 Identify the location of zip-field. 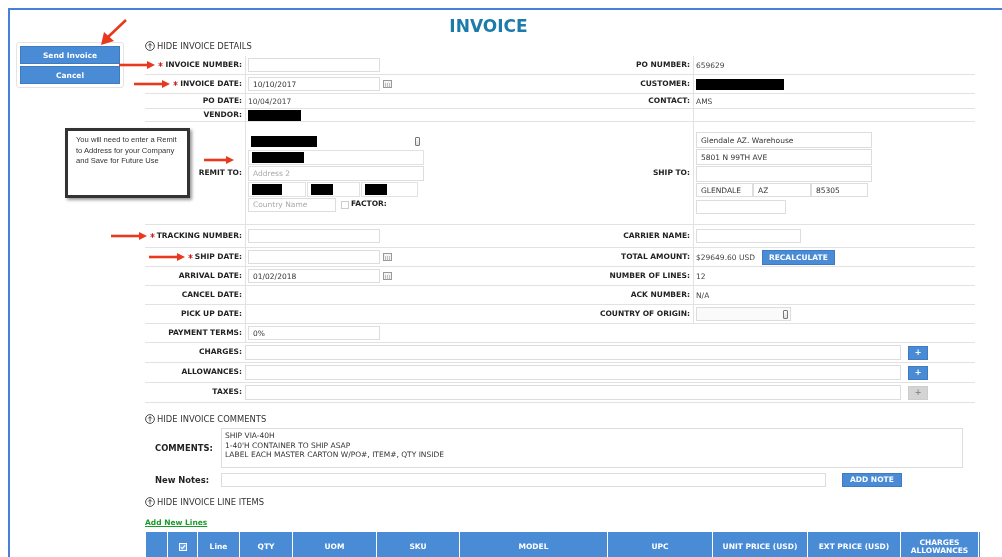
(389, 189).